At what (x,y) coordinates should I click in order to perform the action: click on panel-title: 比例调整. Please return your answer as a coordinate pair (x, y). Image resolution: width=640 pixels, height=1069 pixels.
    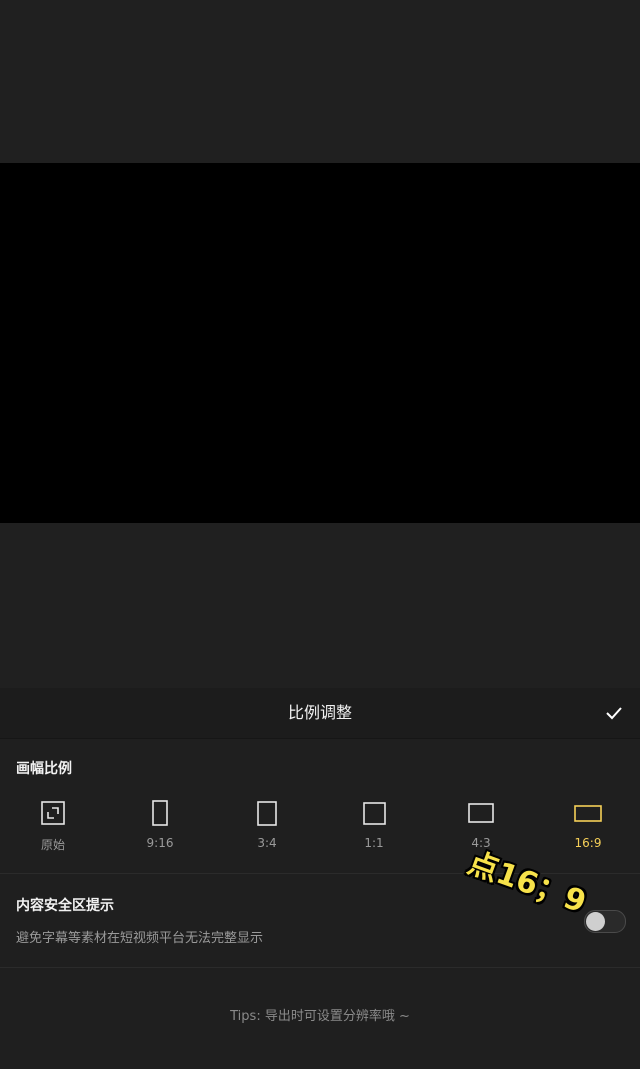
    Looking at the image, I should click on (319, 712).